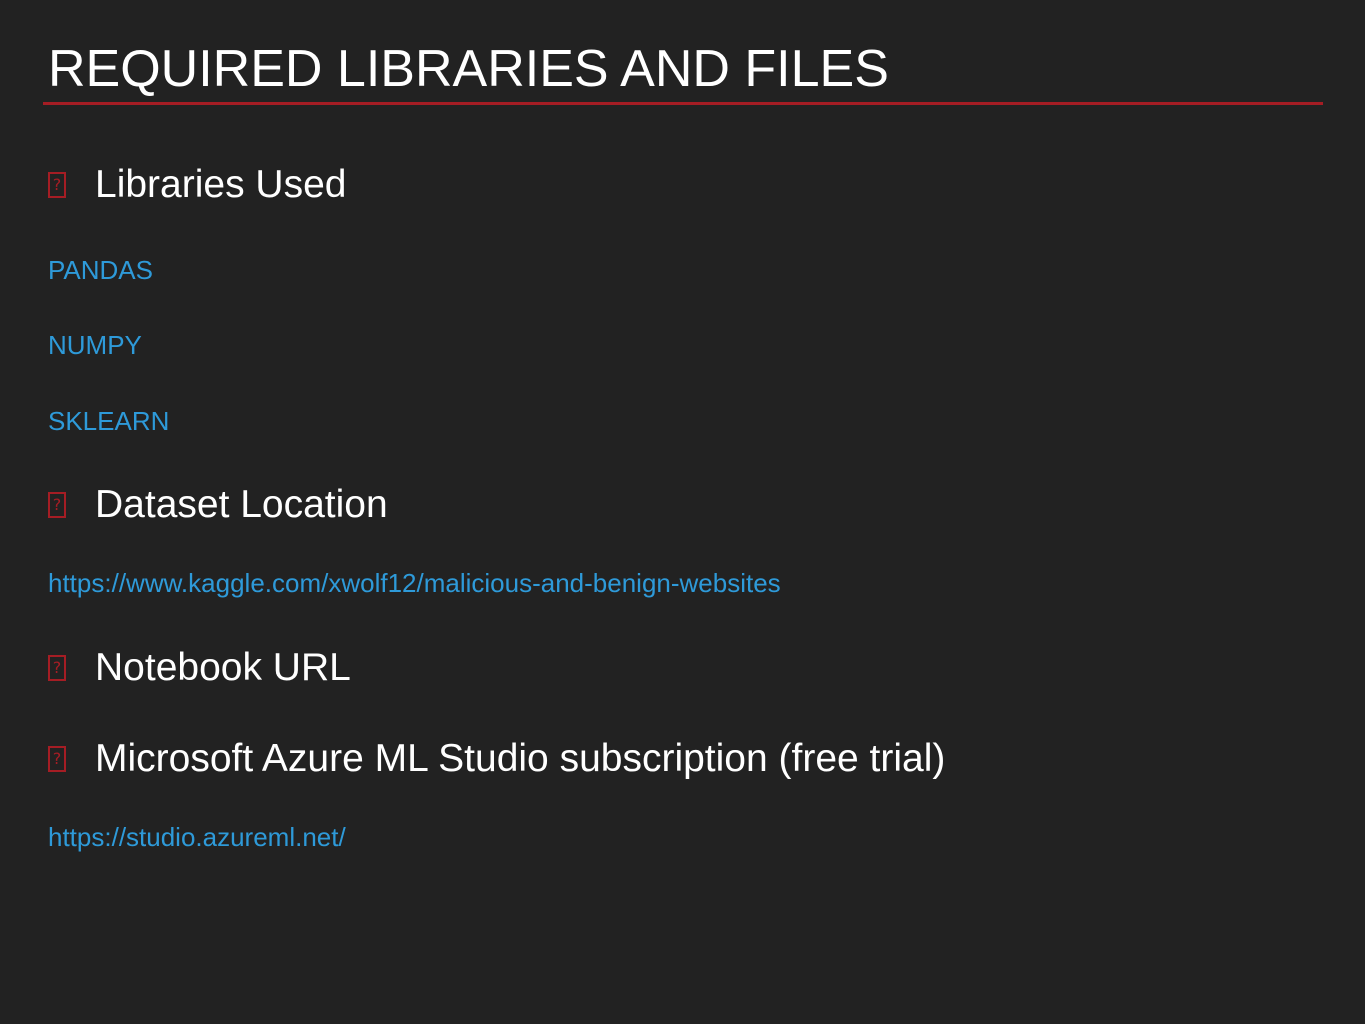 The height and width of the screenshot is (1024, 1365). What do you see at coordinates (197, 837) in the screenshot?
I see `azure-studio-link: https://studio.azureml.net/` at bounding box center [197, 837].